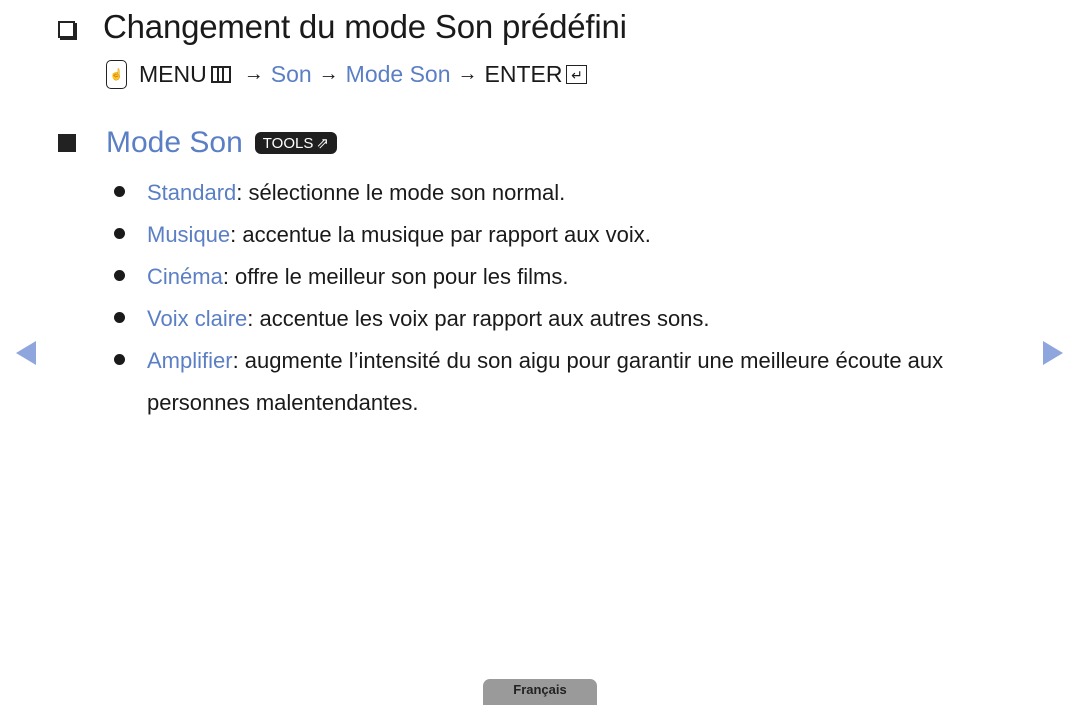 Image resolution: width=1080 pixels, height=705 pixels. What do you see at coordinates (523, 74) in the screenshot?
I see `enter-label: ENTER` at bounding box center [523, 74].